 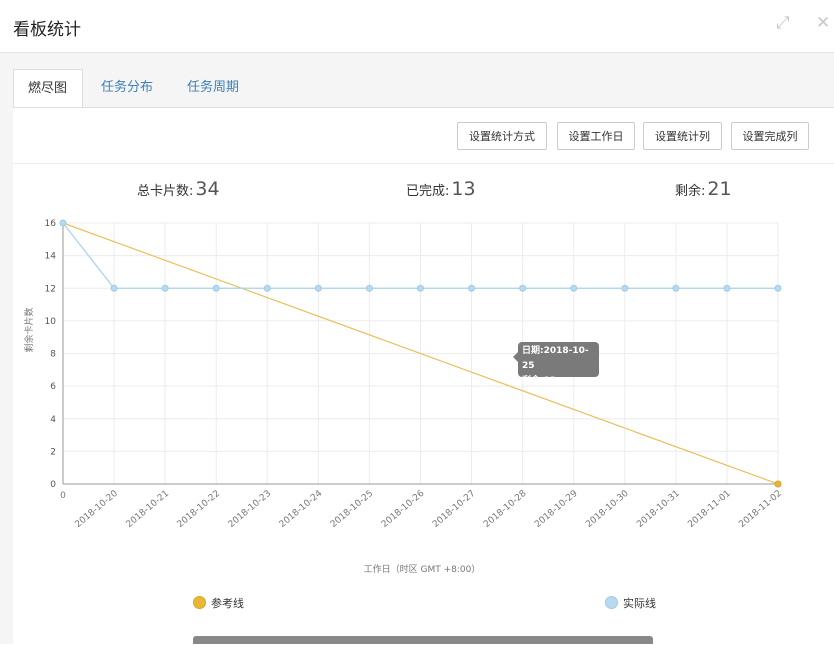 What do you see at coordinates (555, 358) in the screenshot?
I see `tooltip-date: 日期:2018-10-25` at bounding box center [555, 358].